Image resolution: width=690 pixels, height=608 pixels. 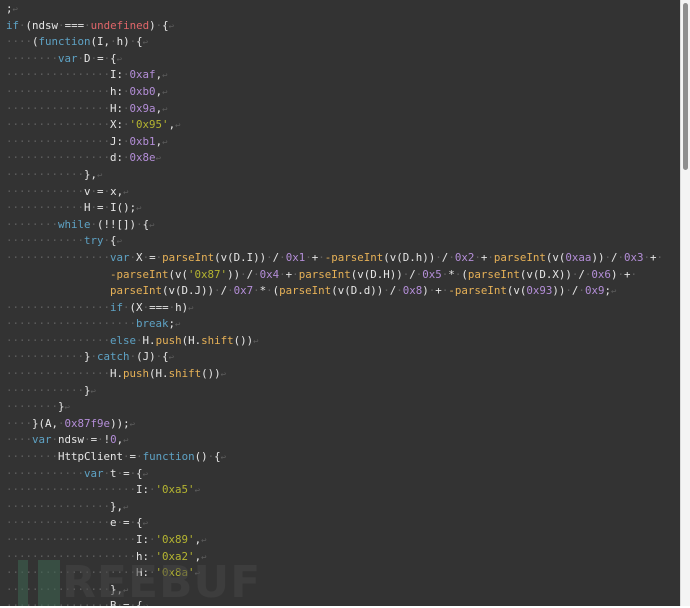 I want to click on code-token-pl: x,, so click(x=117, y=191).